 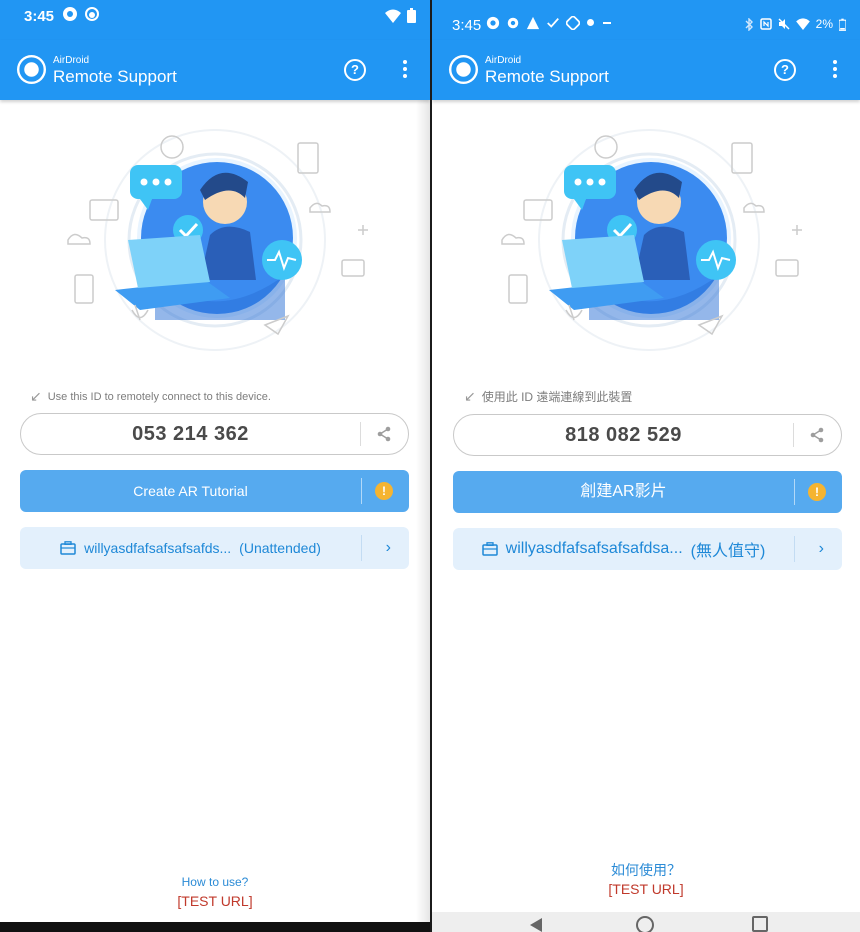 What do you see at coordinates (623, 435) in the screenshot?
I see `device-id: 818 082 529` at bounding box center [623, 435].